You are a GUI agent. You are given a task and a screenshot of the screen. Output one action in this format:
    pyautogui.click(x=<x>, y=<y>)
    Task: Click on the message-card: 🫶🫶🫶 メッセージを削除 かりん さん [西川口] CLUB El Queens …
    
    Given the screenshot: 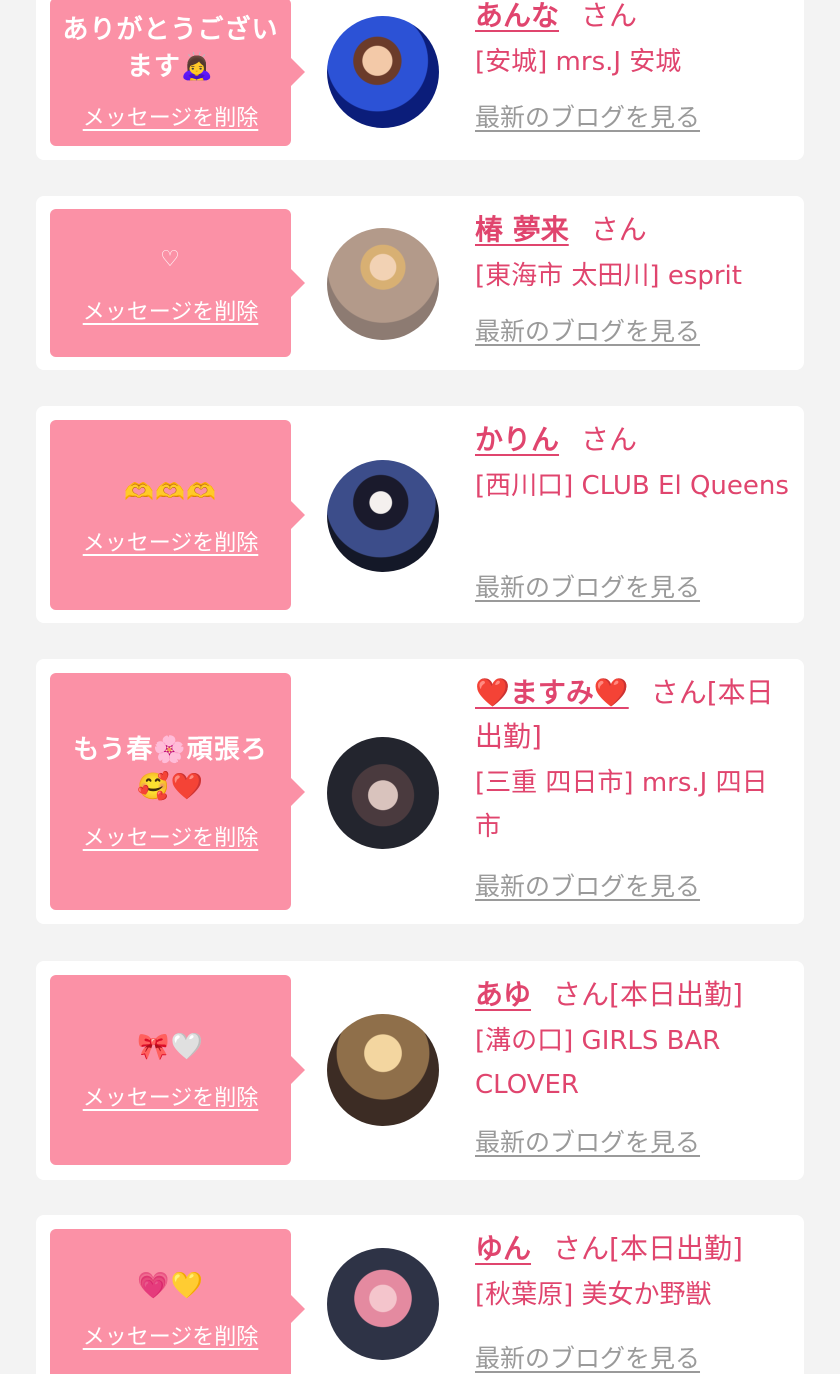 What is the action you would take?
    pyautogui.click(x=420, y=514)
    